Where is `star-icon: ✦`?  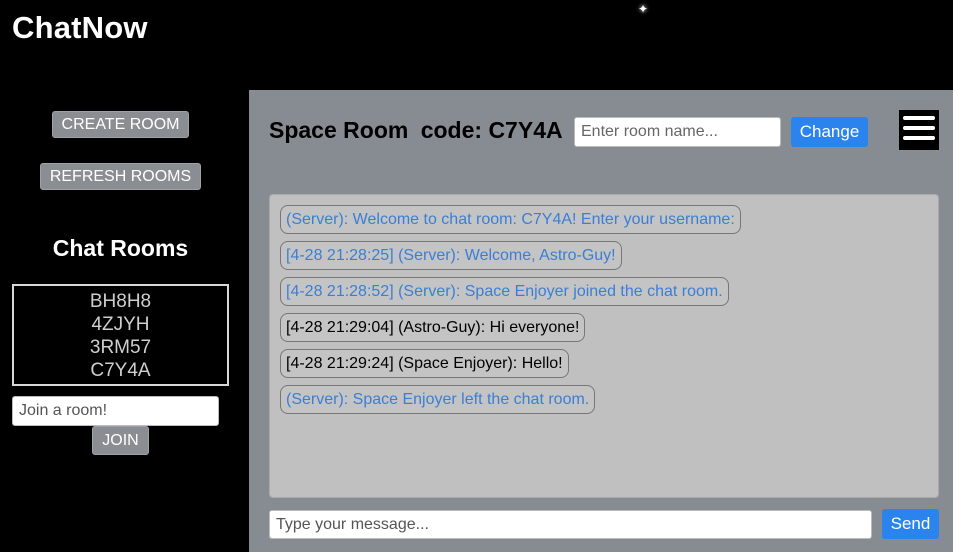
star-icon: ✦ is located at coordinates (643, 9).